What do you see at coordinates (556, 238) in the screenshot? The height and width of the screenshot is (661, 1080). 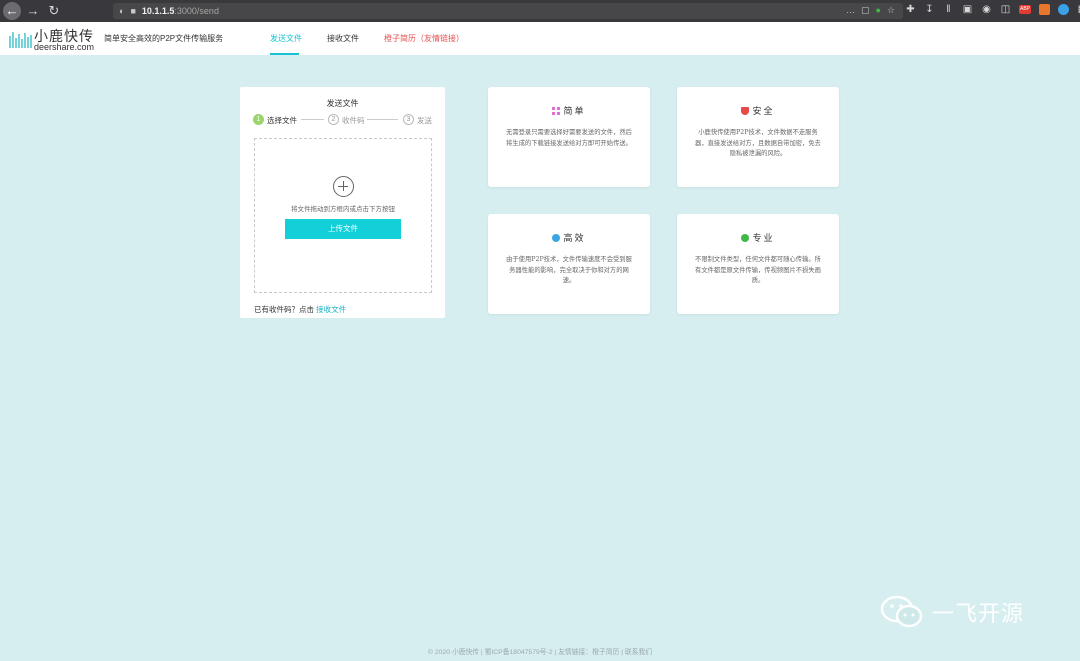 I see `gauge-icon` at bounding box center [556, 238].